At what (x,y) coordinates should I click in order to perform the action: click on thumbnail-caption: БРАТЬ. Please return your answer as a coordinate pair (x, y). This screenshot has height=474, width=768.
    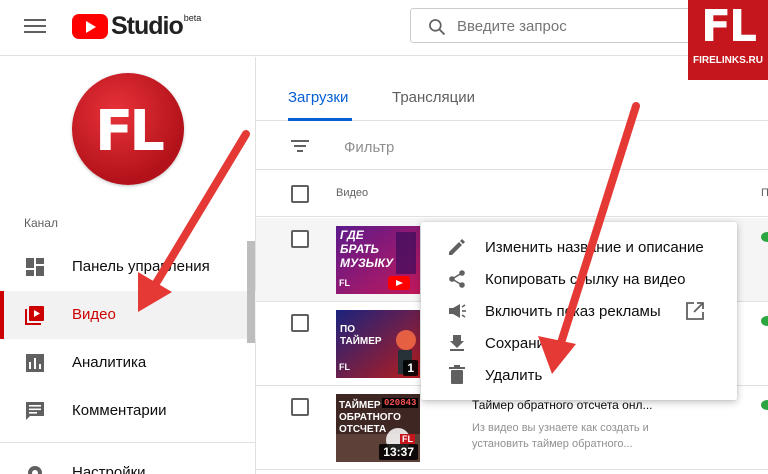
    Looking at the image, I should click on (360, 249).